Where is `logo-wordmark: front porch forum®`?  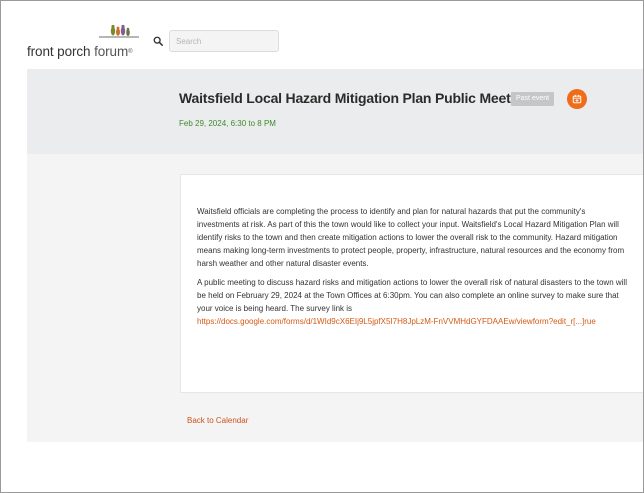
logo-wordmark: front porch forum® is located at coordinates (80, 52).